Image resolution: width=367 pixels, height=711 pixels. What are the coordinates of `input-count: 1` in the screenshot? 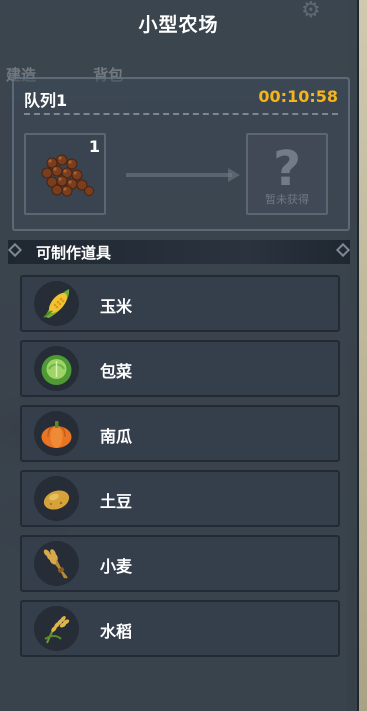 It's located at (94, 146).